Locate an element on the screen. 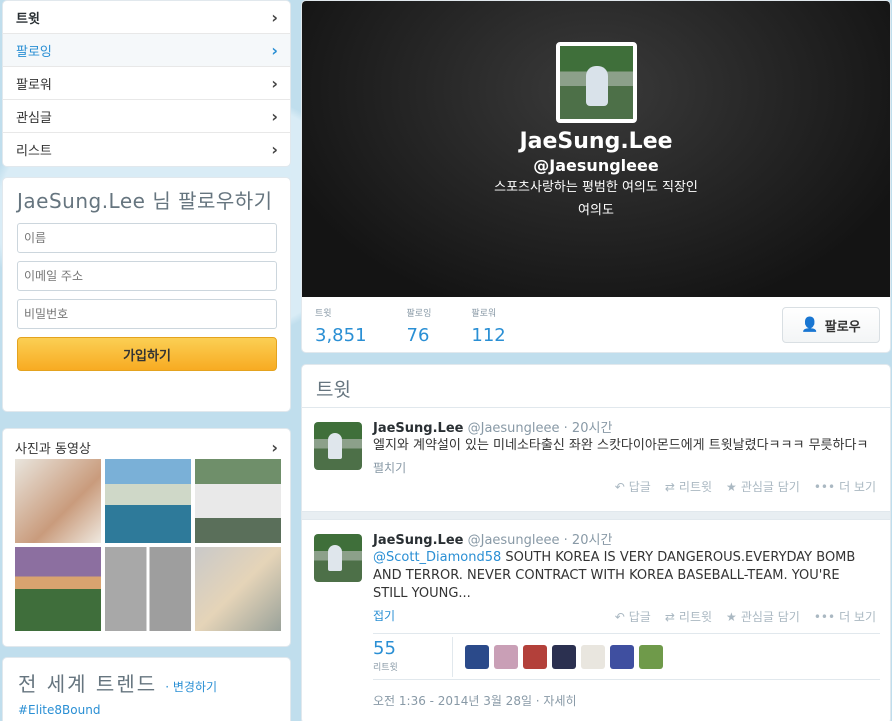  trends-panel: 전 세계 트렌드 · 변경하기 #Elite8Bound is located at coordinates (146, 689).